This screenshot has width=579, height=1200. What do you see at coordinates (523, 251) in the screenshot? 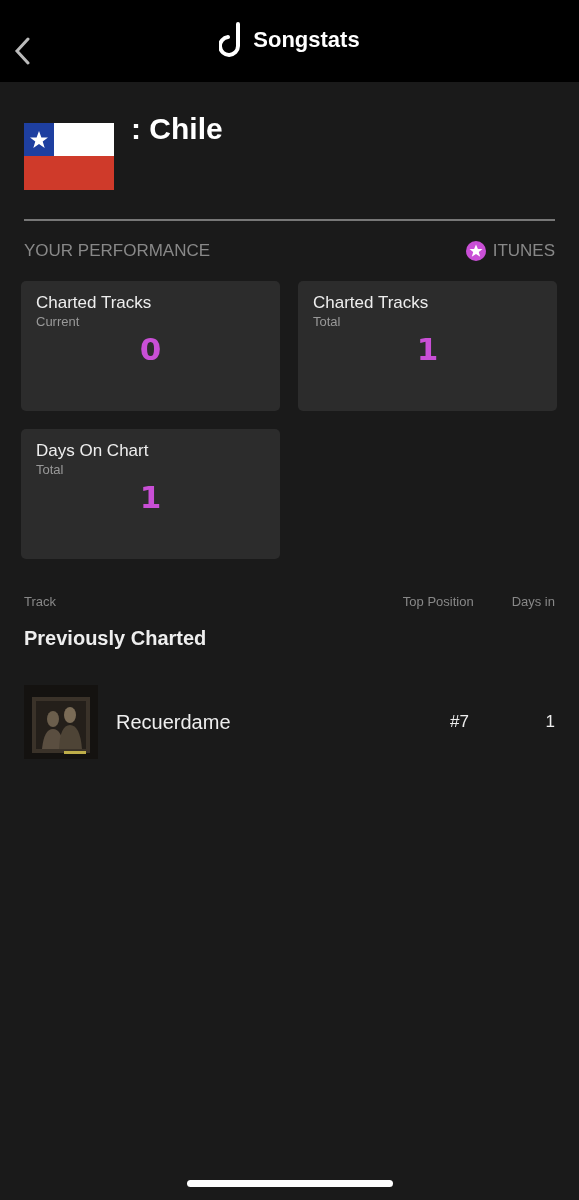
I see `source-label: ITUNES` at bounding box center [523, 251].